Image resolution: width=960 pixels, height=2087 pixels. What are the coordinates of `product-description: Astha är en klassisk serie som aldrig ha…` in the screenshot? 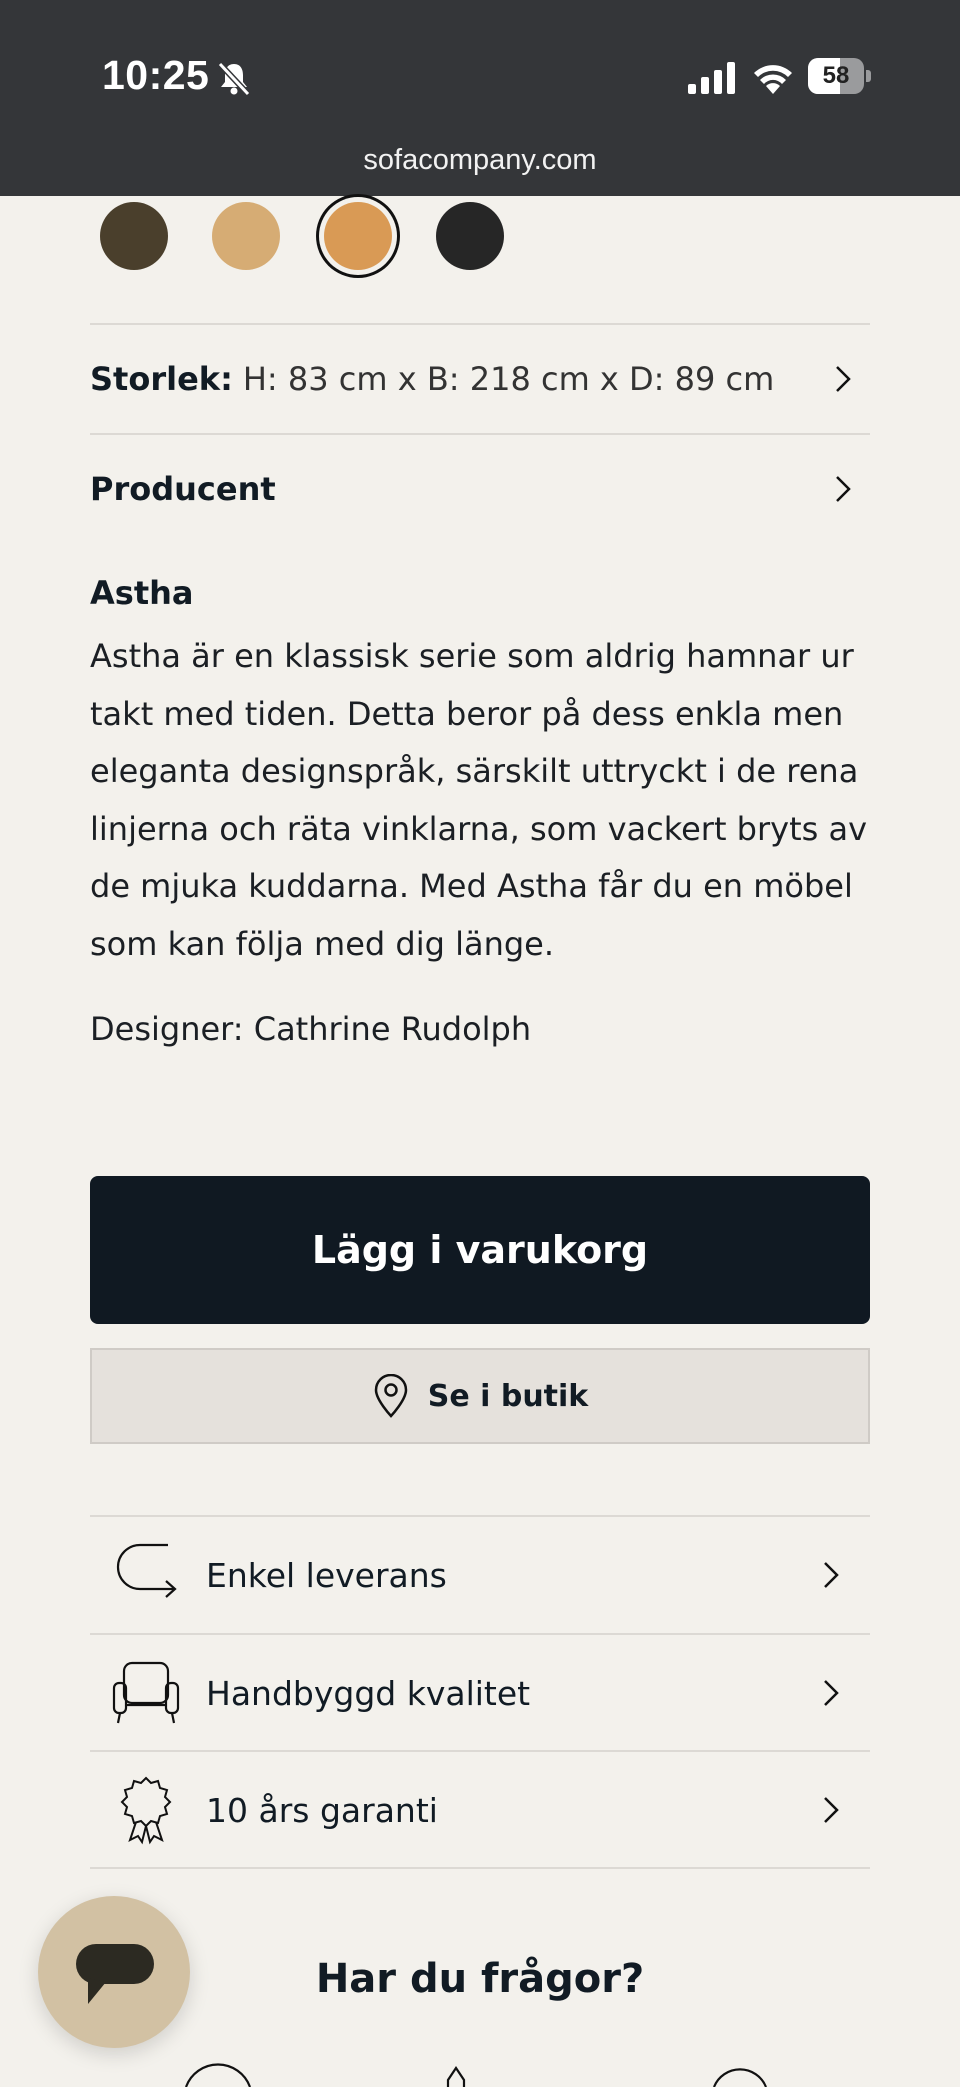 It's located at (479, 800).